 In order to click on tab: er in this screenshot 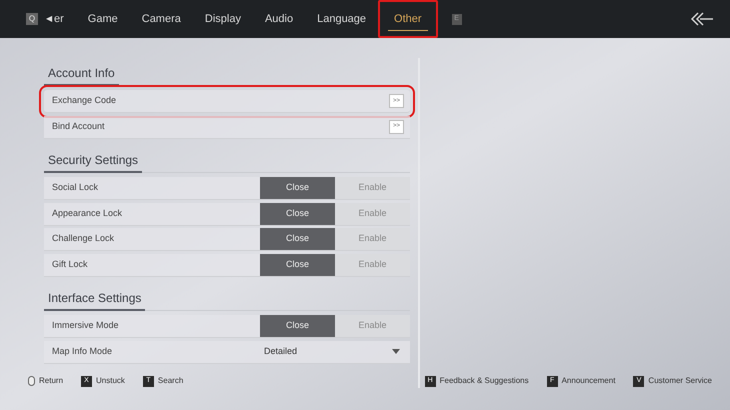, I will do `click(65, 19)`.